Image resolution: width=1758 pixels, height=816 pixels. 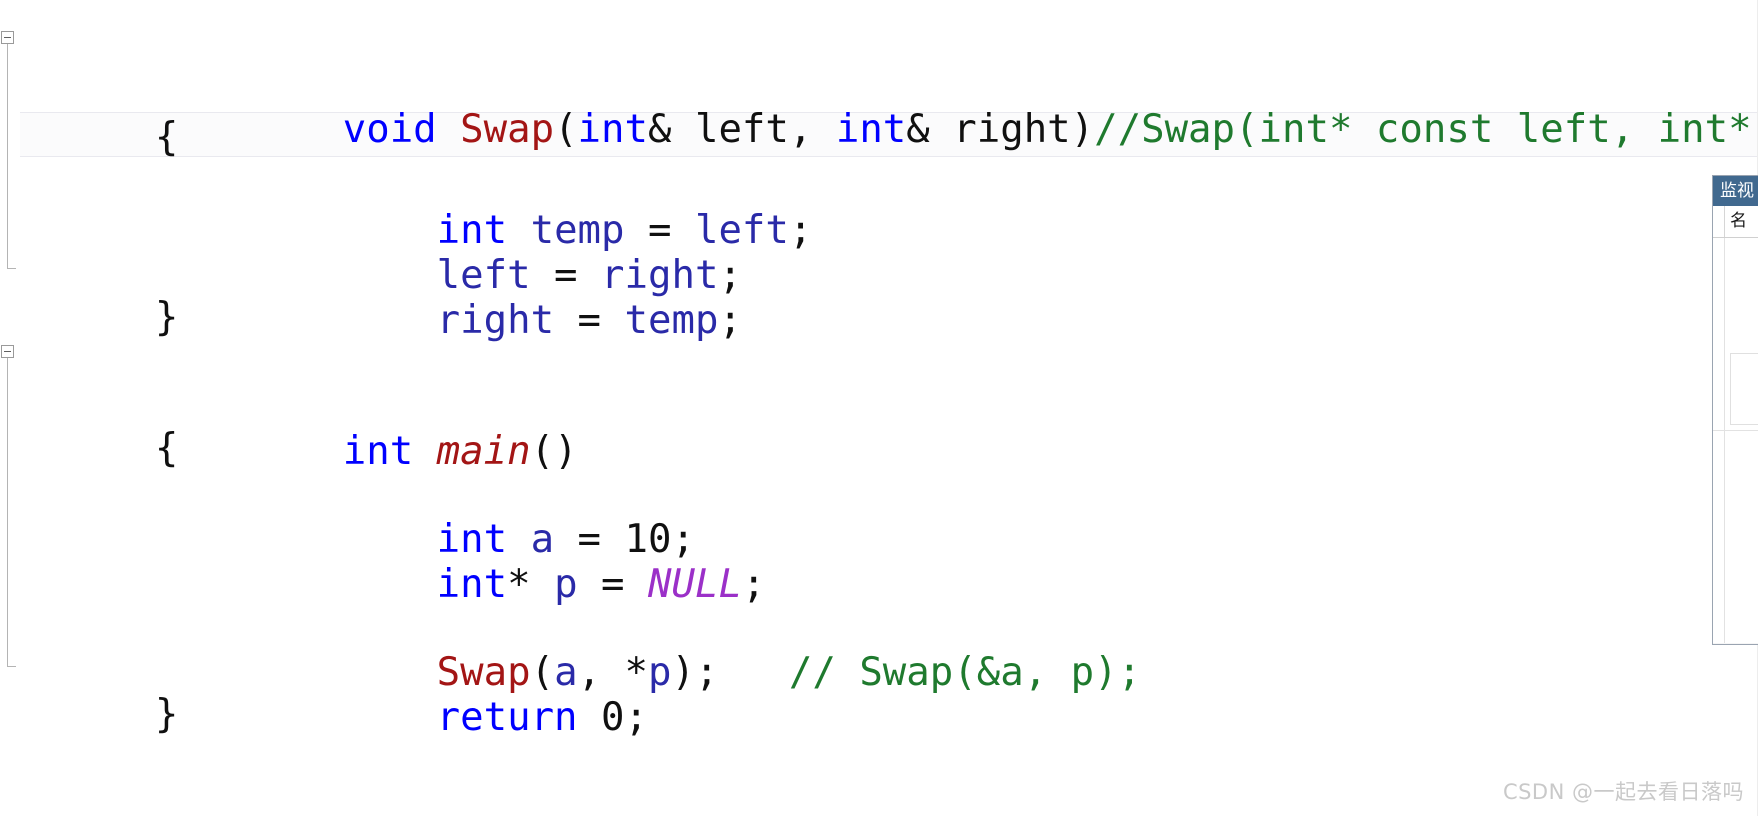 What do you see at coordinates (11, 666) in the screenshot?
I see `outline-foot-main` at bounding box center [11, 666].